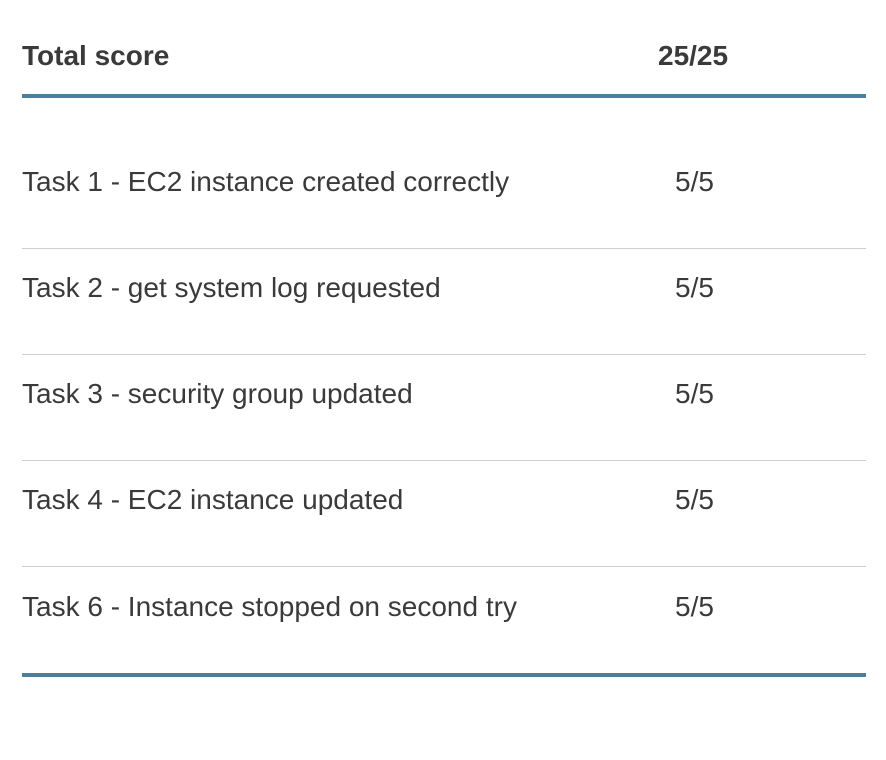 Image resolution: width=886 pixels, height=760 pixels. Describe the element at coordinates (444, 49) in the screenshot. I see `total-score-row: Total score 25/25` at that location.